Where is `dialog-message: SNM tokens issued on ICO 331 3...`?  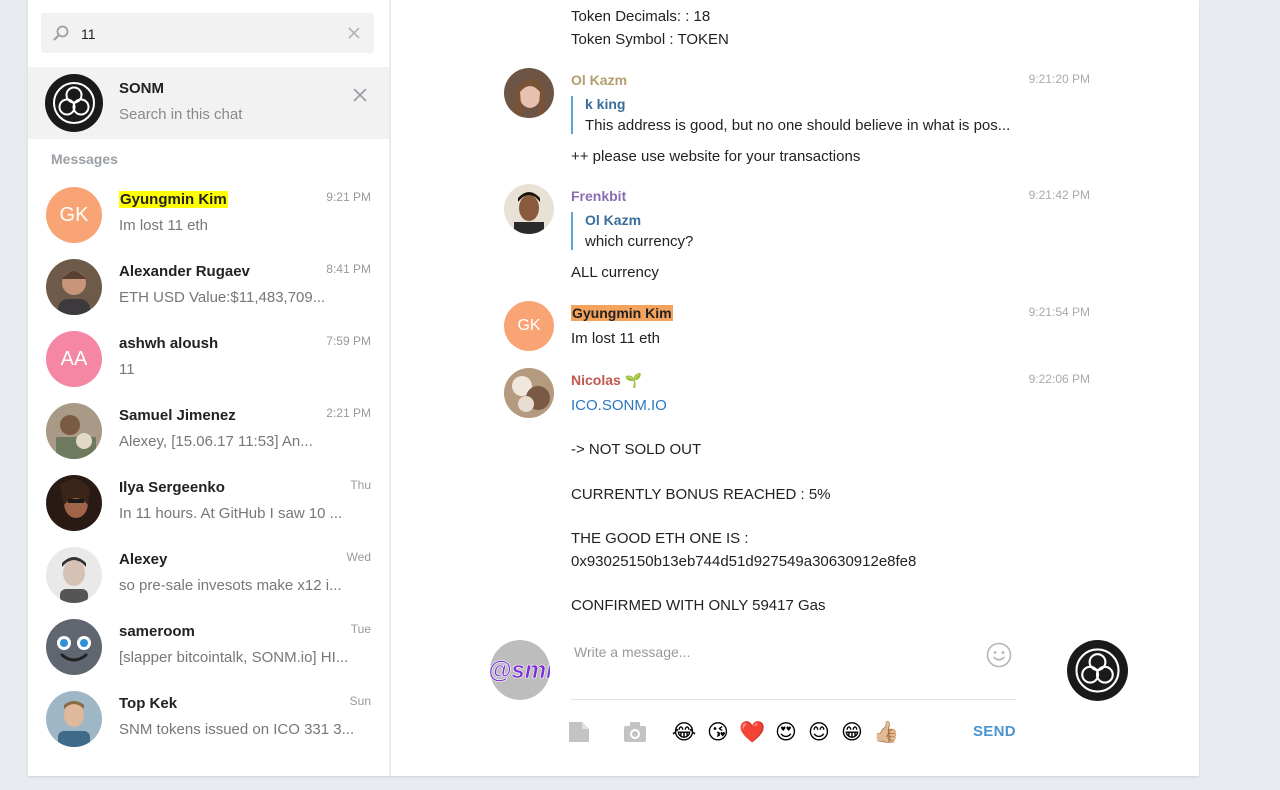 dialog-message: SNM tokens issued on ICO 331 3... is located at coordinates (237, 729).